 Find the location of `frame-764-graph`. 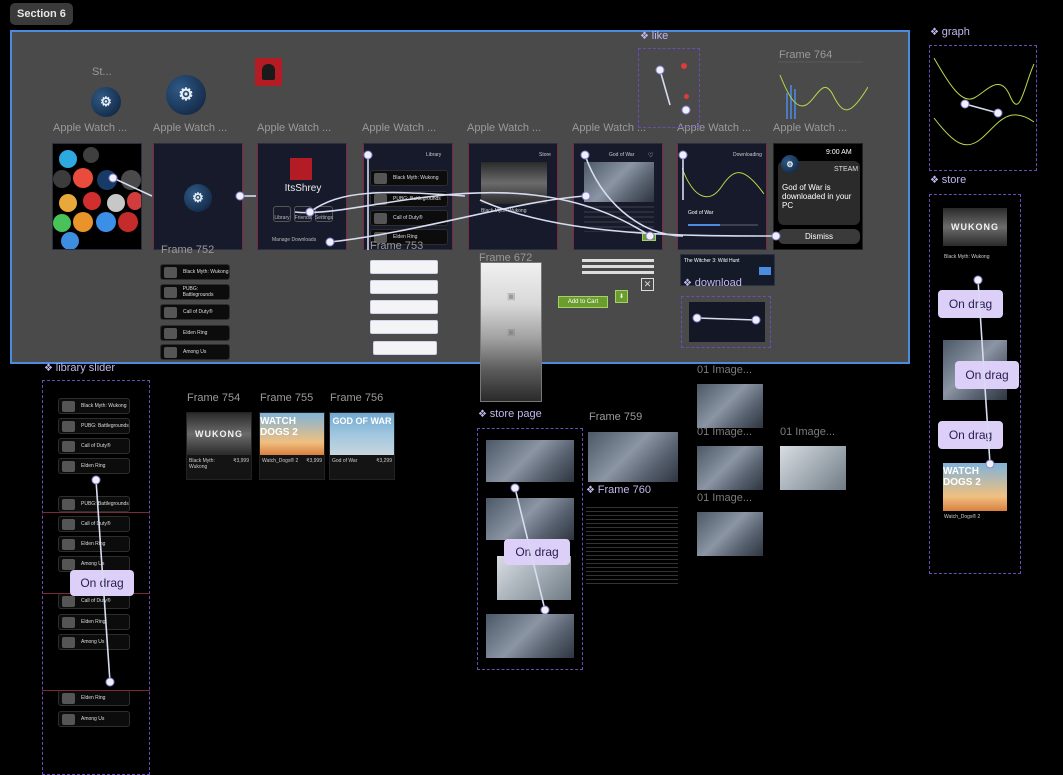

frame-764-graph is located at coordinates (823, 90).